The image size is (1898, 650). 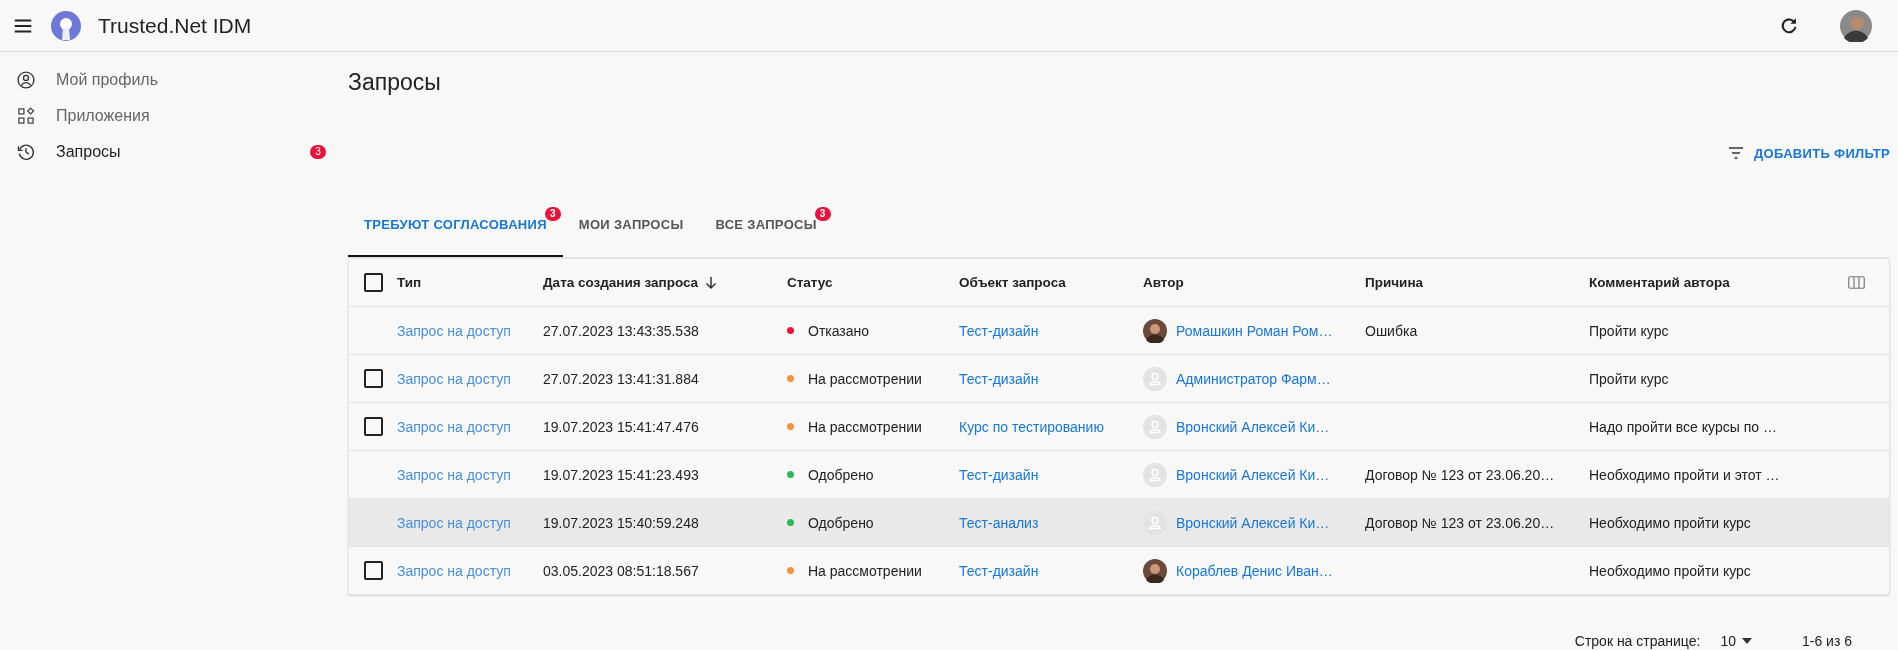 What do you see at coordinates (66, 25) in the screenshot?
I see `logo-icon` at bounding box center [66, 25].